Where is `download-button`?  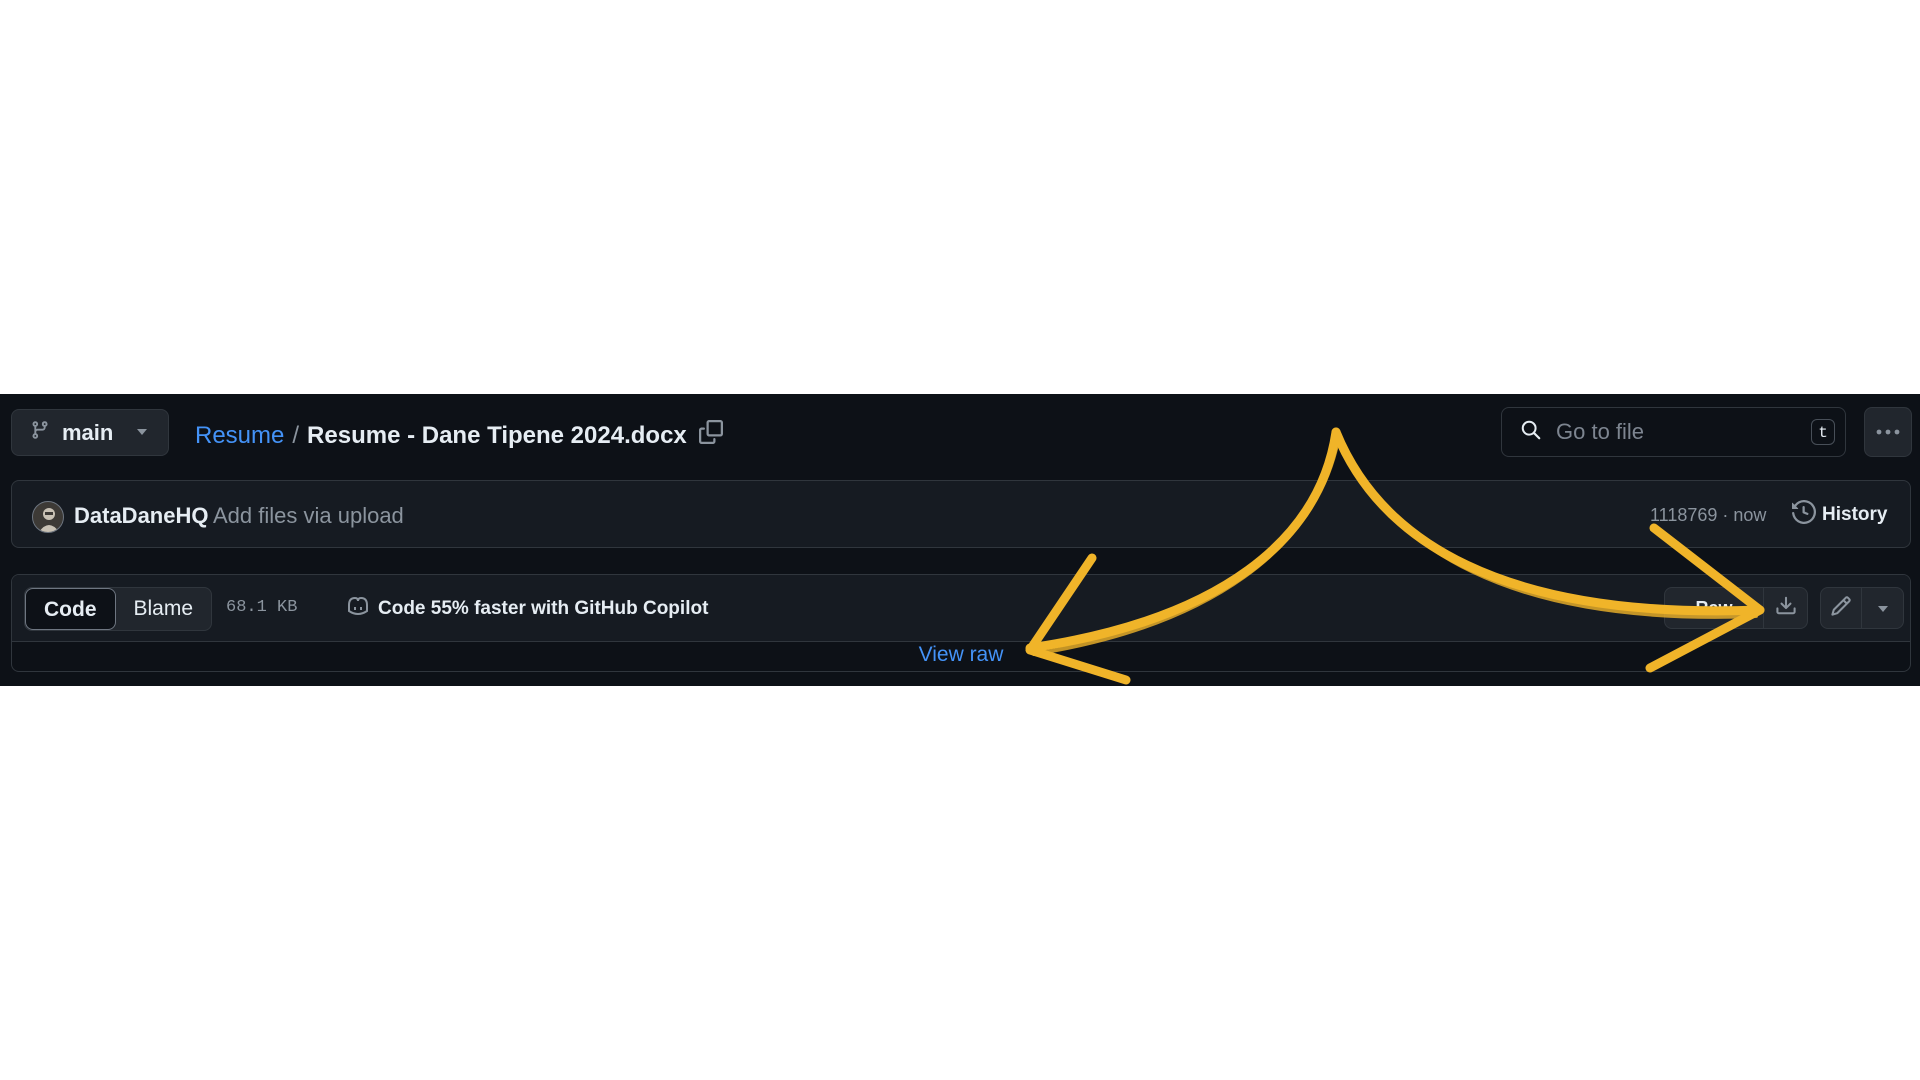
download-button is located at coordinates (1786, 608).